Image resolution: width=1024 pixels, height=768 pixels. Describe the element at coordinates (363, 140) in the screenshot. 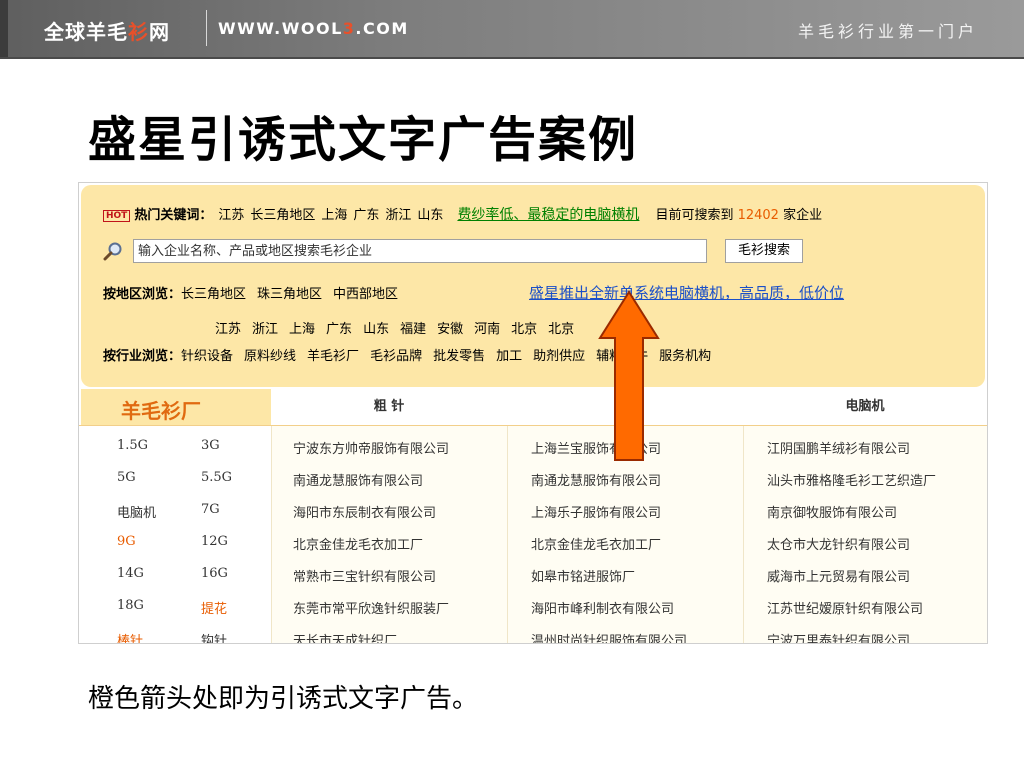

I see `slide-title: 盛星引诱式文字广告案例` at that location.